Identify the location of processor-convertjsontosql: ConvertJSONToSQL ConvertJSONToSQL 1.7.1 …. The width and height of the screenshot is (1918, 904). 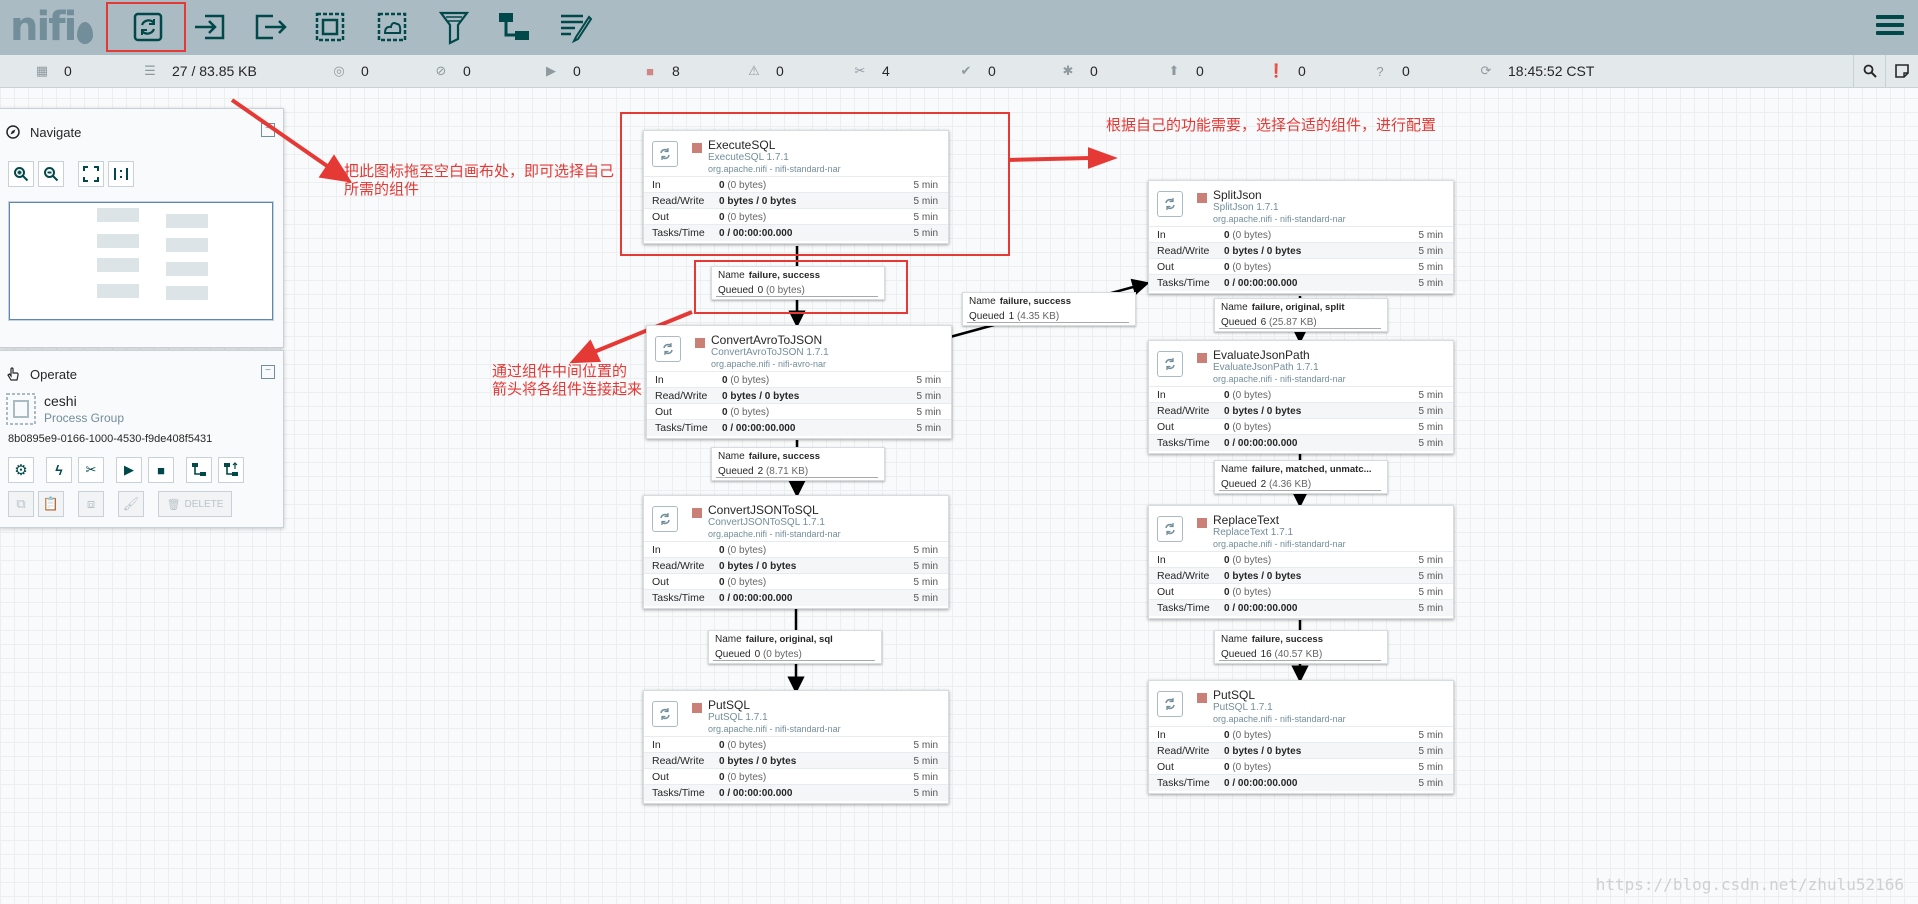
(796, 552).